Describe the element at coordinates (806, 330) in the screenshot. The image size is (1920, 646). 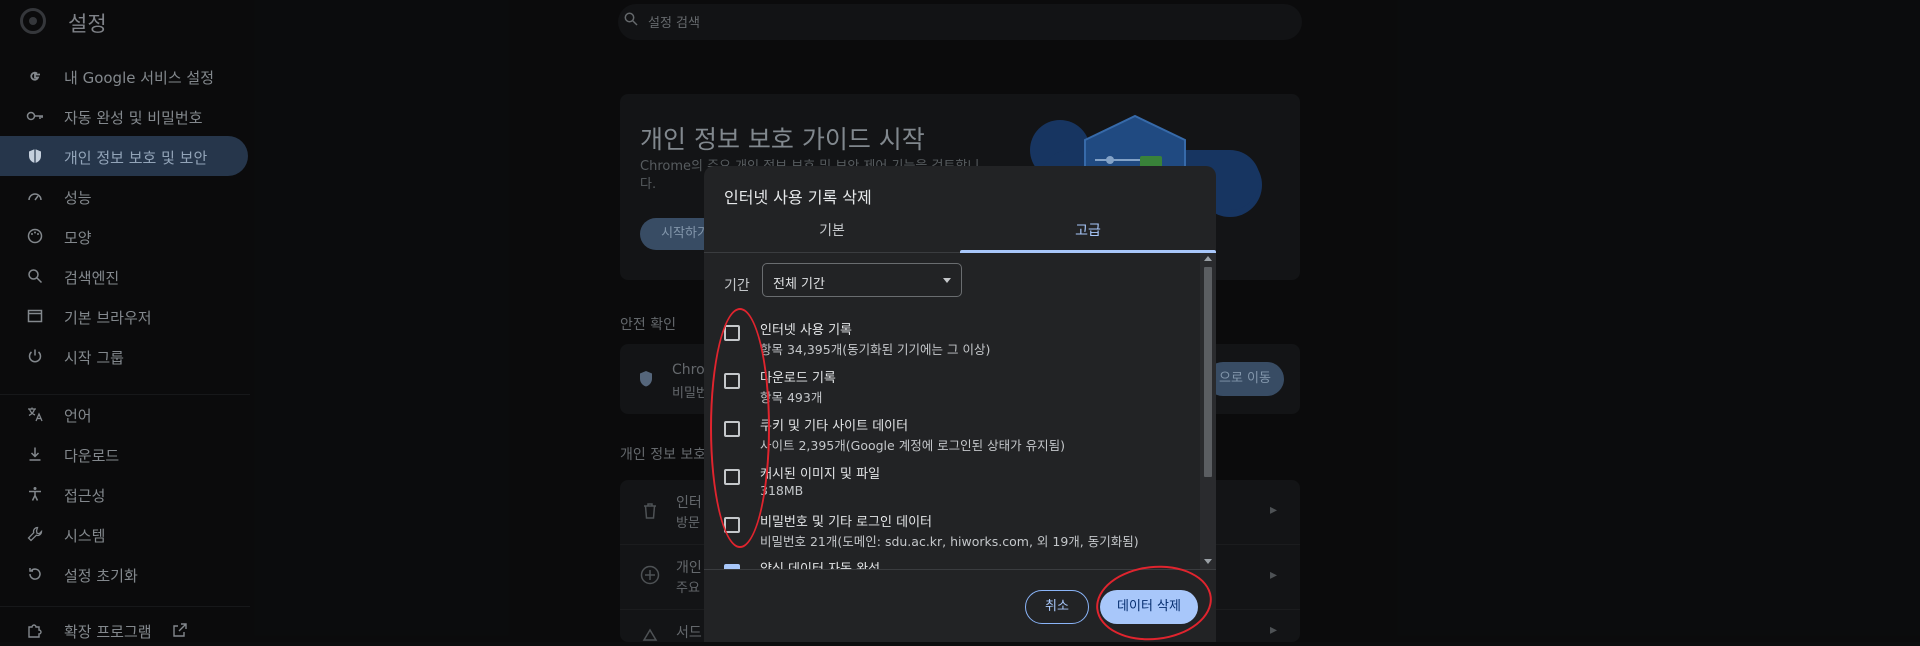
I see `option-title: 인터넷 사용 기록` at that location.